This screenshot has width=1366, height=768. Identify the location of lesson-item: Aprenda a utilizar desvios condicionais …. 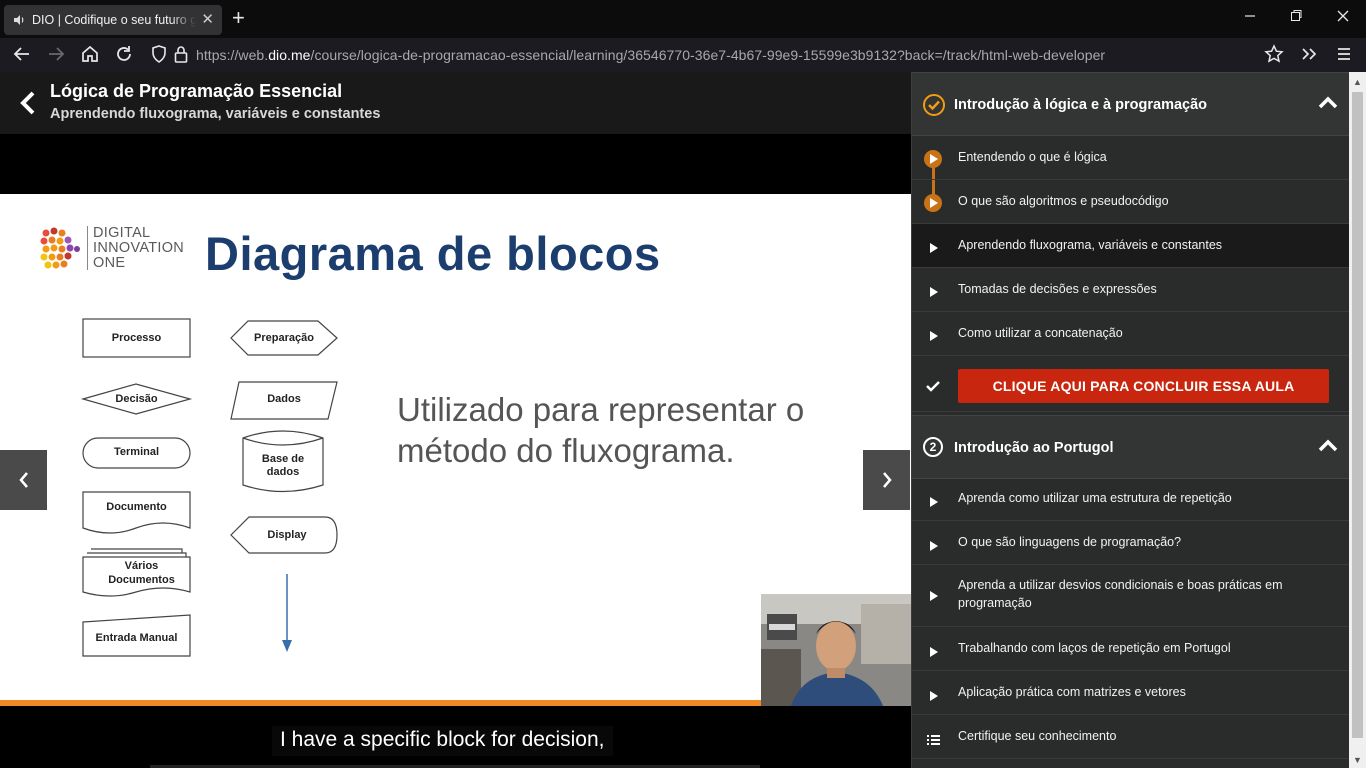
(1131, 596).